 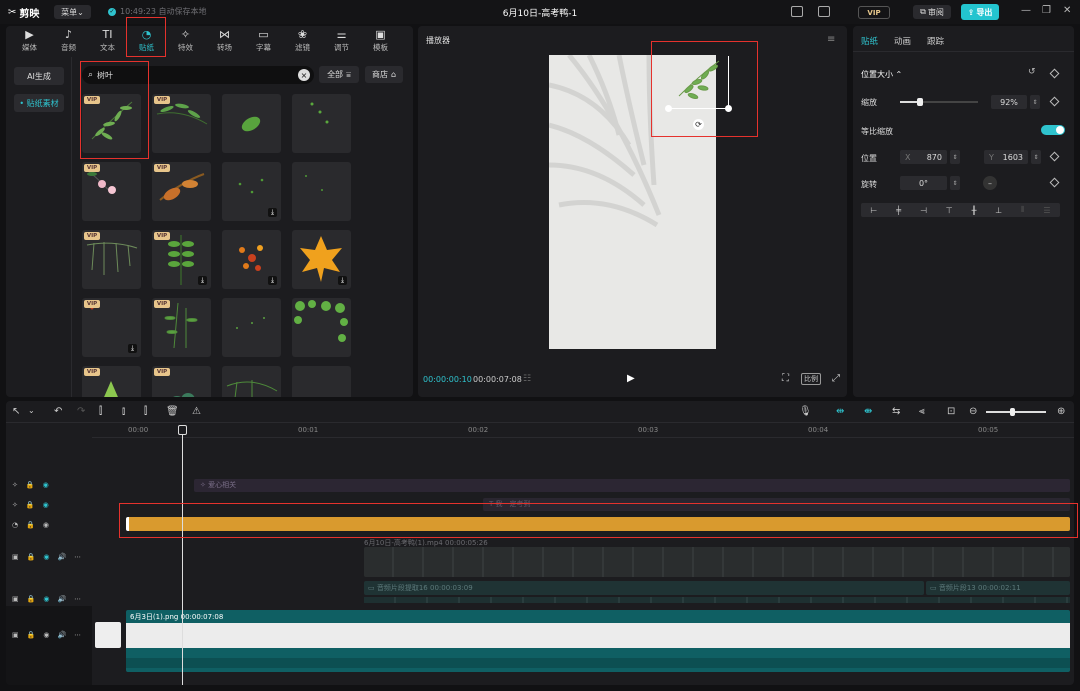 What do you see at coordinates (902, 38) in the screenshot?
I see `tab-animation: 动画` at bounding box center [902, 38].